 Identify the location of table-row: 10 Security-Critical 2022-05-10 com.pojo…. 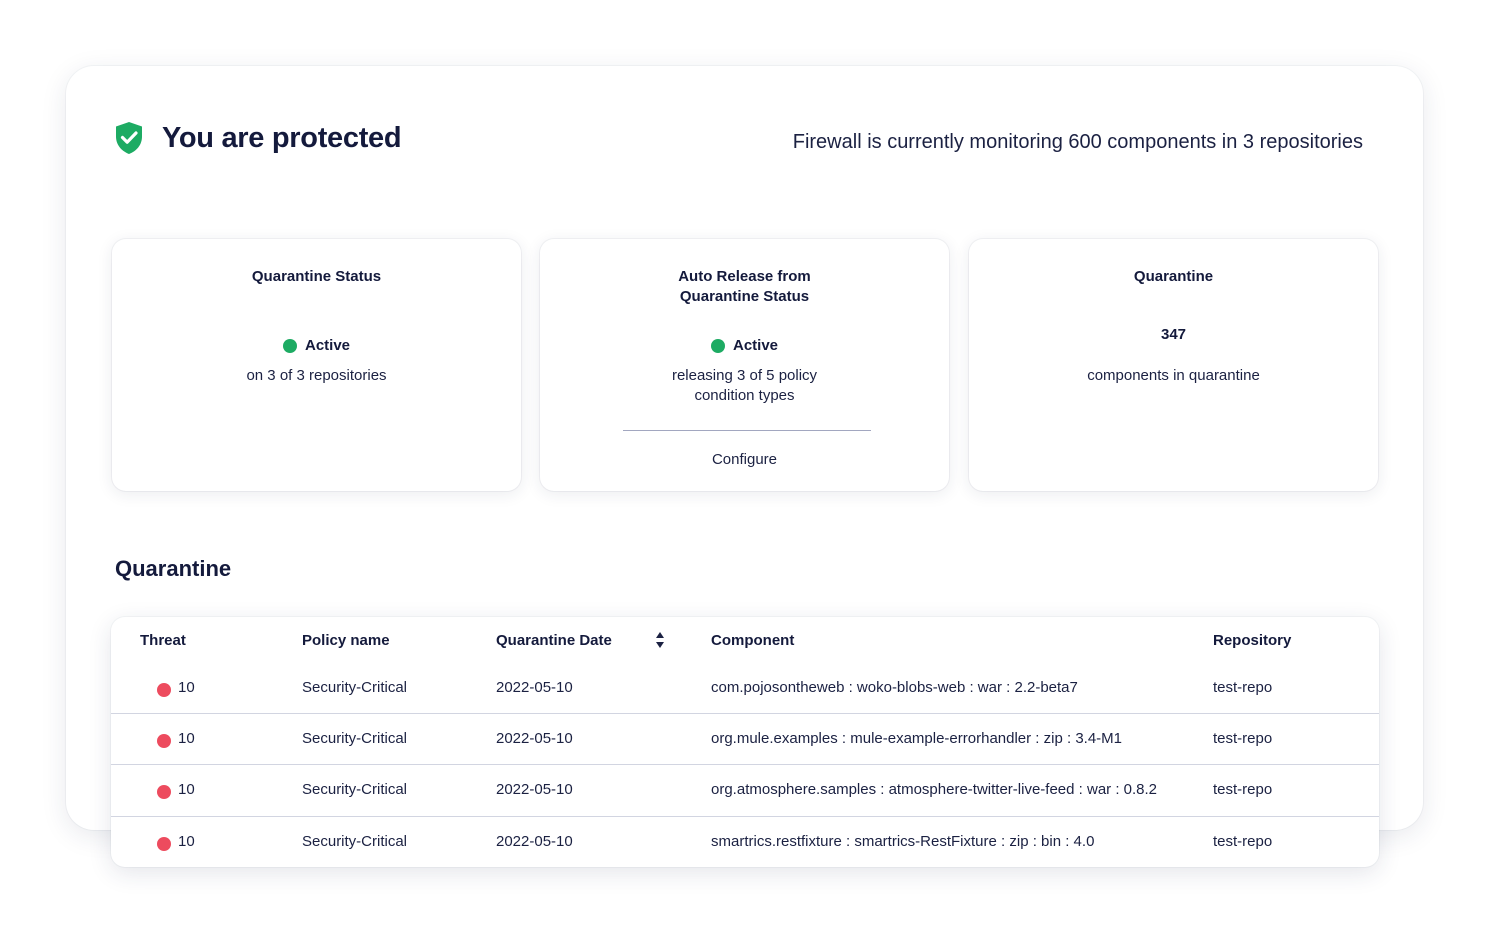
(745, 688).